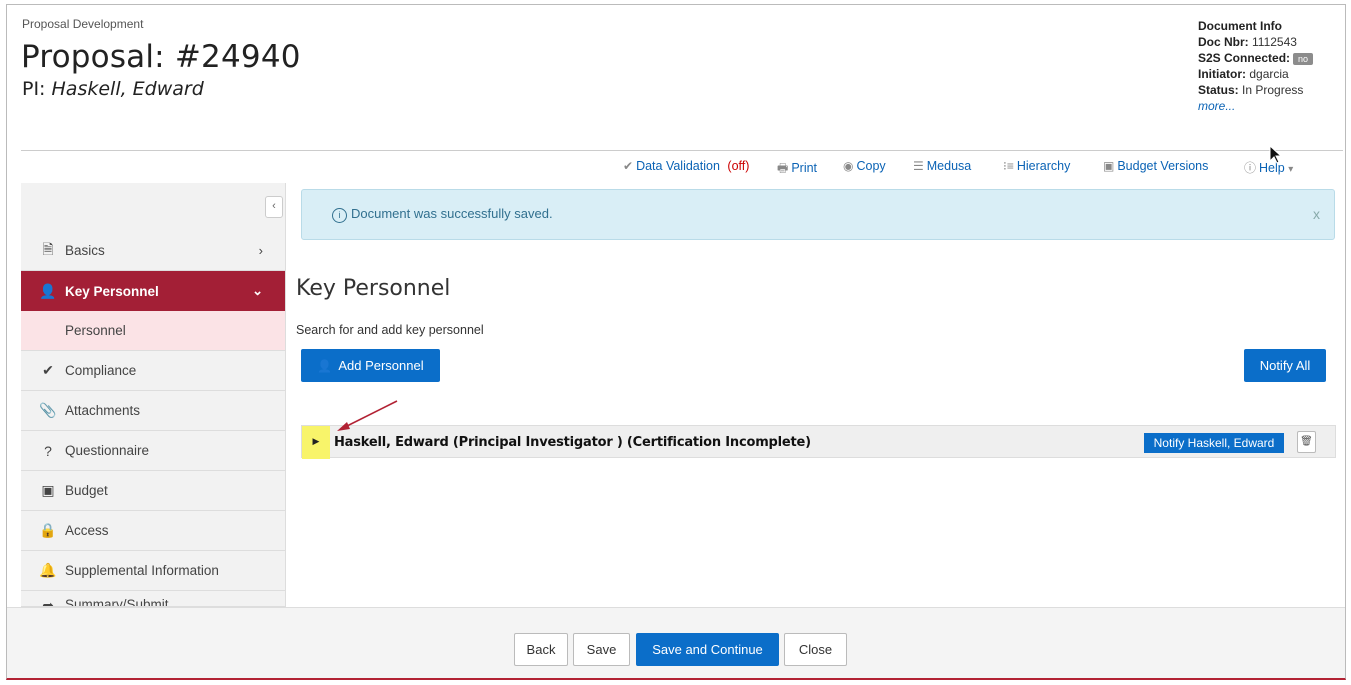  I want to click on info-icon: i, so click(339, 215).